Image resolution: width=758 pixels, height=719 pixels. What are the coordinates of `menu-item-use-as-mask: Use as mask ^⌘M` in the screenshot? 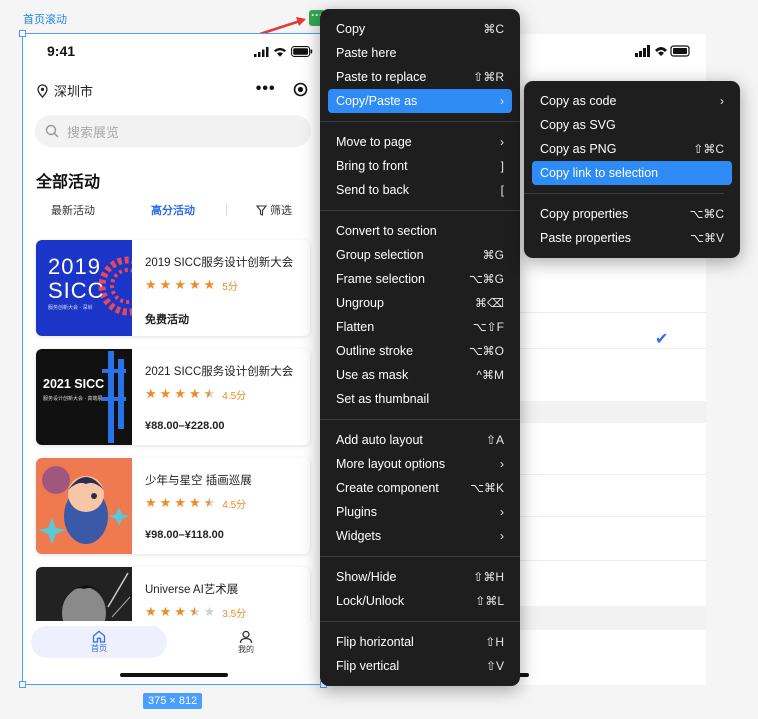 It's located at (420, 375).